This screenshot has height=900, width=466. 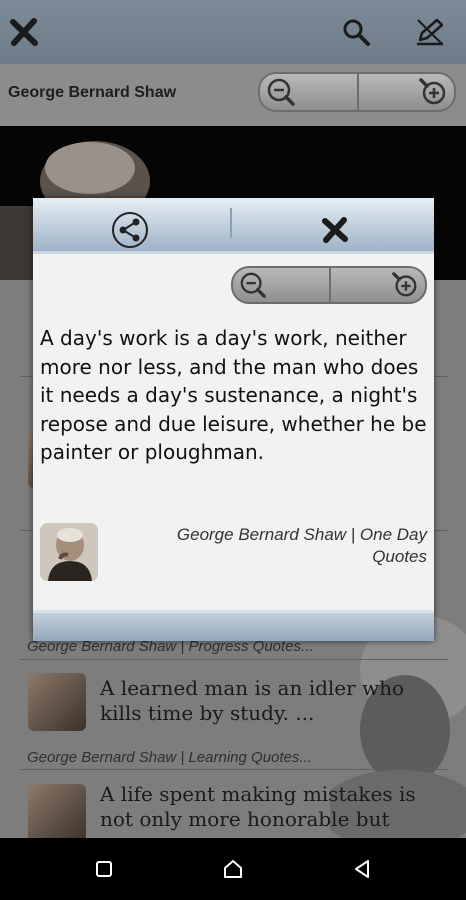 I want to click on recents-button, so click(x=104, y=869).